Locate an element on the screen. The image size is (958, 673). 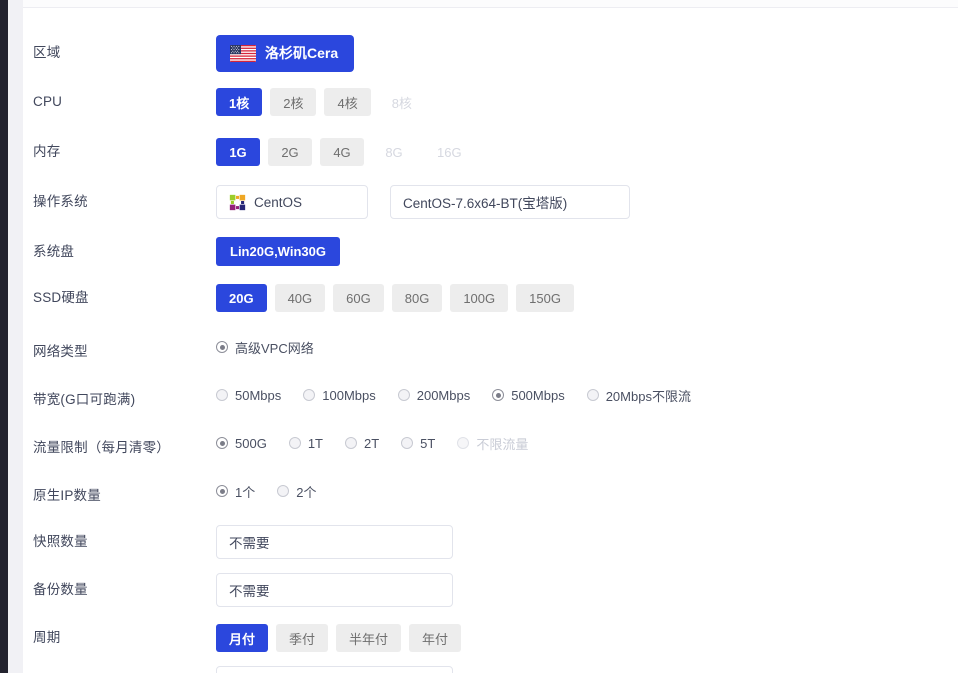
backup-select-value: 不需要 is located at coordinates (249, 591).